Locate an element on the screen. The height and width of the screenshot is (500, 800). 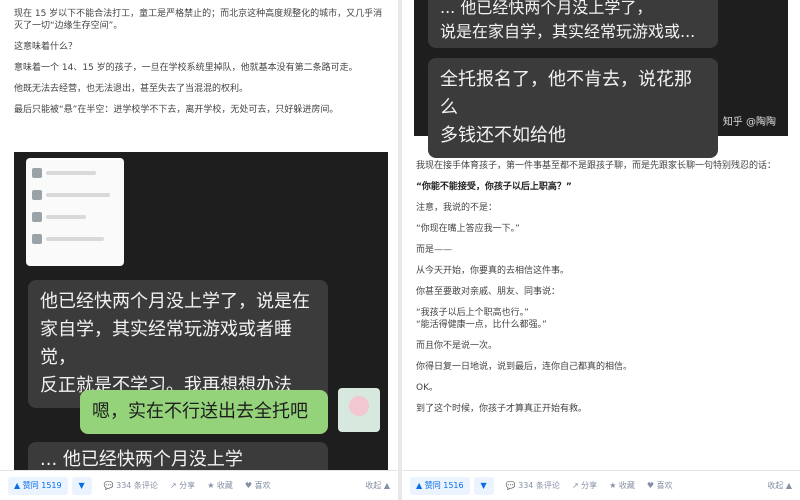
upvote-button: ▲ 赞同 1516 is located at coordinates (440, 485).